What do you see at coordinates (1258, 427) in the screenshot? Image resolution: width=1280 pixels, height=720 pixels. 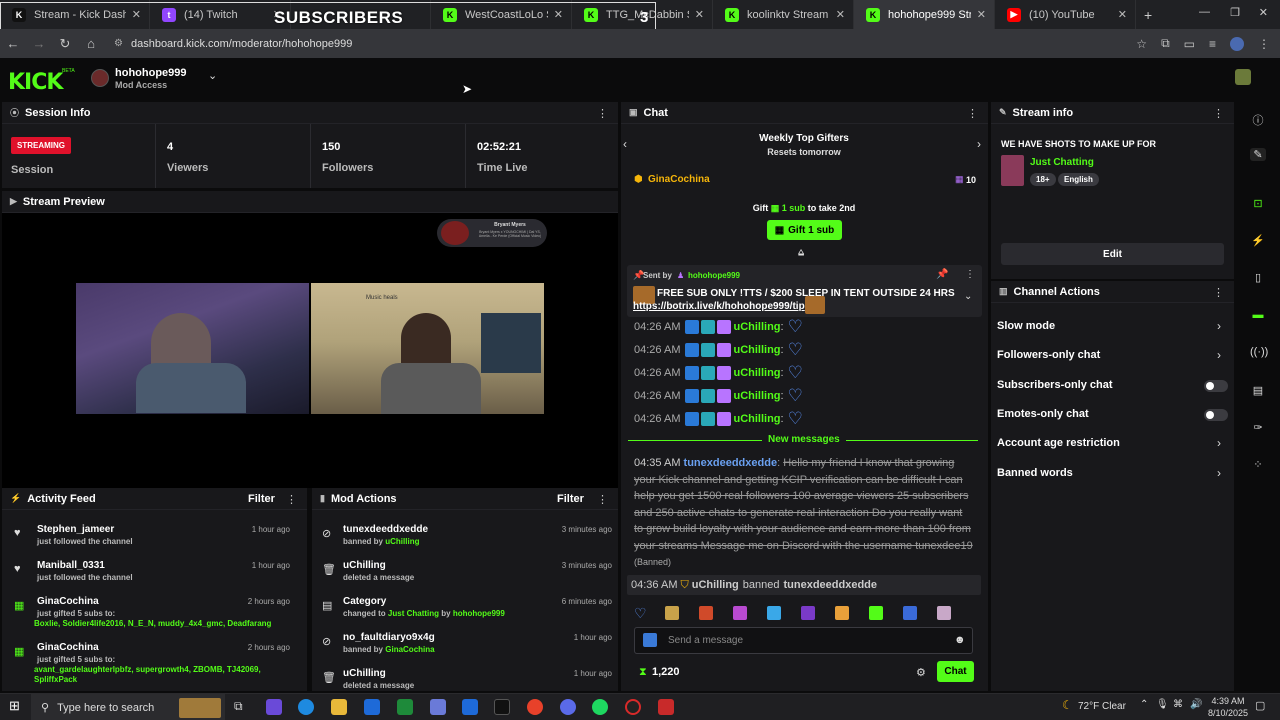 I see `wrench-icon: ✑` at bounding box center [1258, 427].